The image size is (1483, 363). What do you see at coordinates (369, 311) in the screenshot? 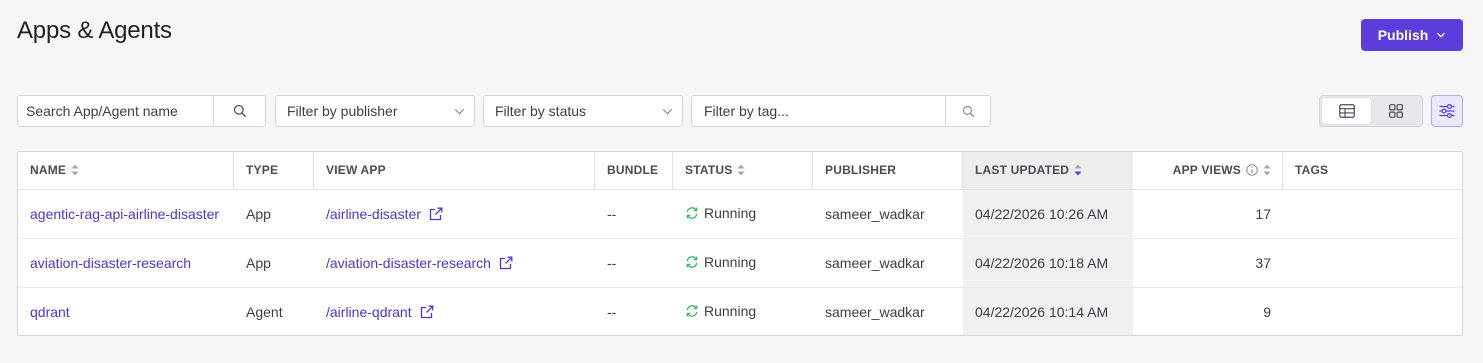
I see `view-app-path: /airline-qdrant` at bounding box center [369, 311].